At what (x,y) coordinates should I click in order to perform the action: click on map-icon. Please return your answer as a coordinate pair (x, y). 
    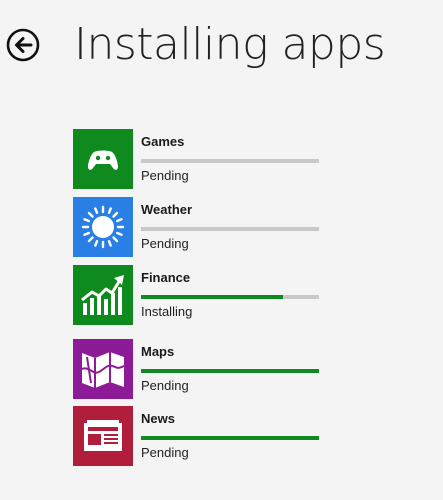
    Looking at the image, I should click on (103, 369).